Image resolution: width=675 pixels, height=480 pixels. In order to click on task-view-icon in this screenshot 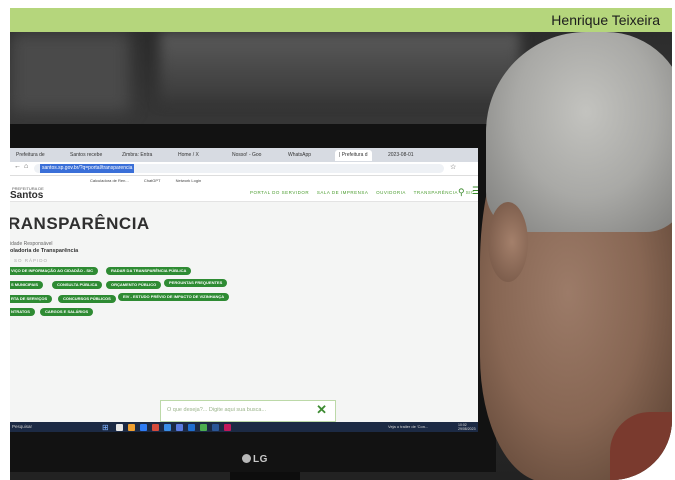, I will do `click(119, 427)`.